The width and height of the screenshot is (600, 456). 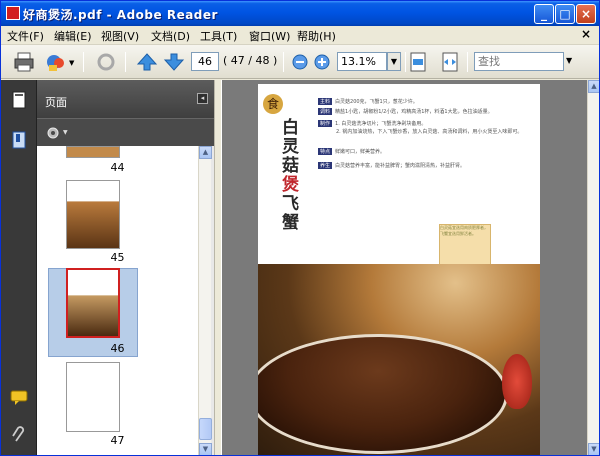 What do you see at coordinates (593, 267) in the screenshot?
I see `document-scrollbar: ▲ ▼` at bounding box center [593, 267].